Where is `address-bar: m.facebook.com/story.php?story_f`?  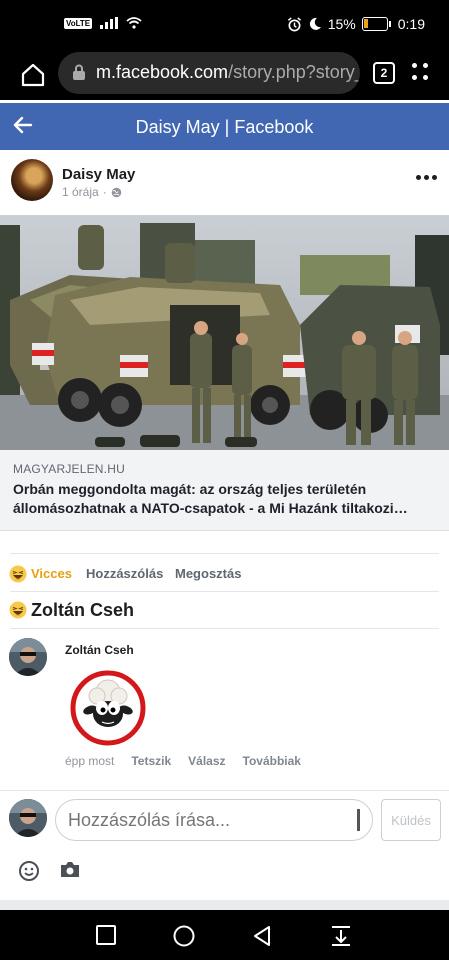
address-bar: m.facebook.com/story.php?story_f is located at coordinates (209, 73).